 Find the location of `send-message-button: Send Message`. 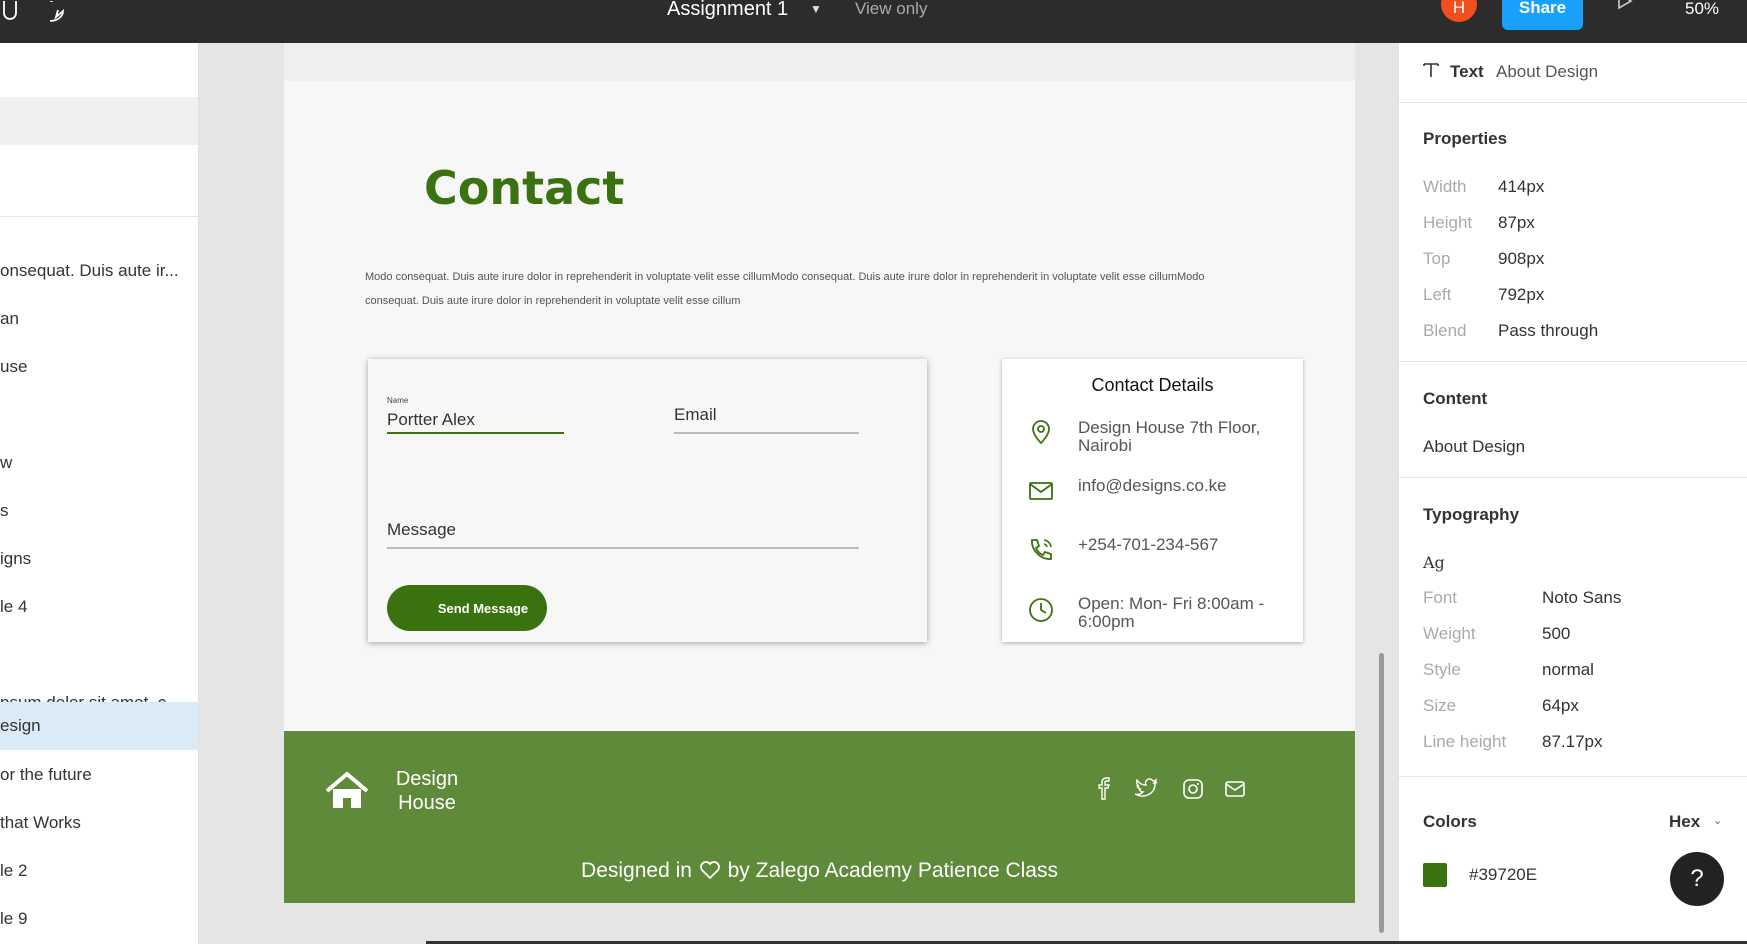

send-message-button: Send Message is located at coordinates (467, 608).